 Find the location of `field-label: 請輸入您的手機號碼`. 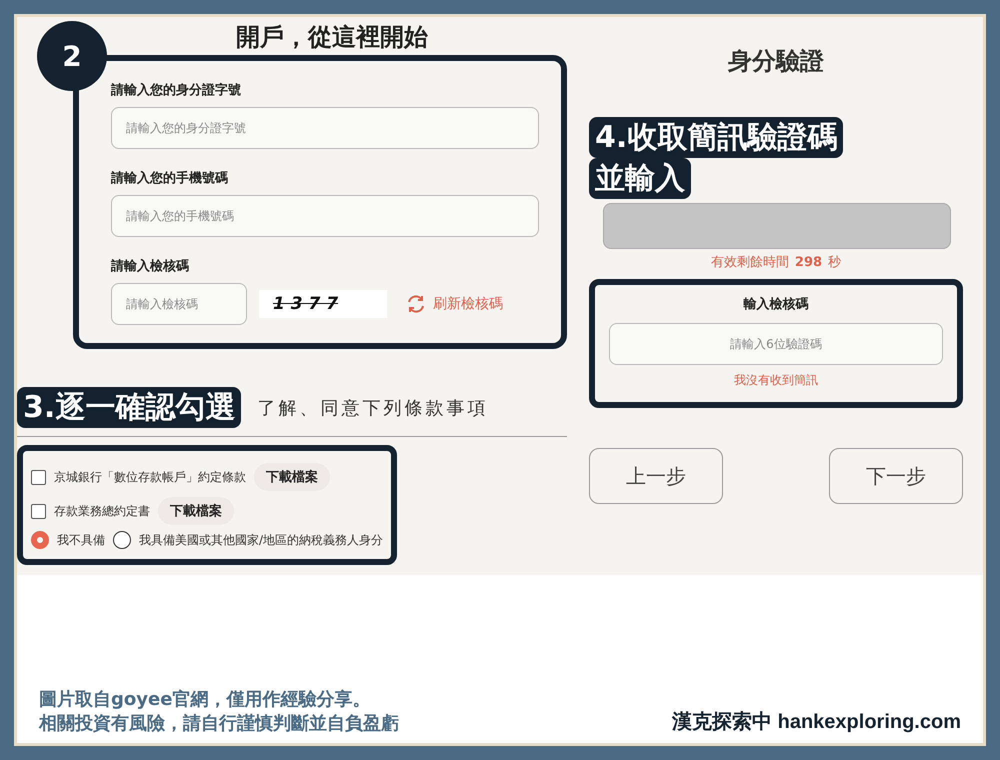

field-label: 請輸入您的手機號碼 is located at coordinates (170, 178).